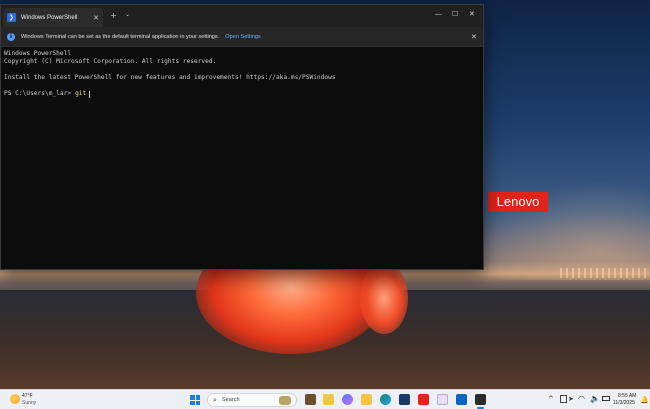  I want to click on tab-bar: ❯ Windows PowerShell ✕ + ⌄ — ☐ ✕, so click(242, 16).